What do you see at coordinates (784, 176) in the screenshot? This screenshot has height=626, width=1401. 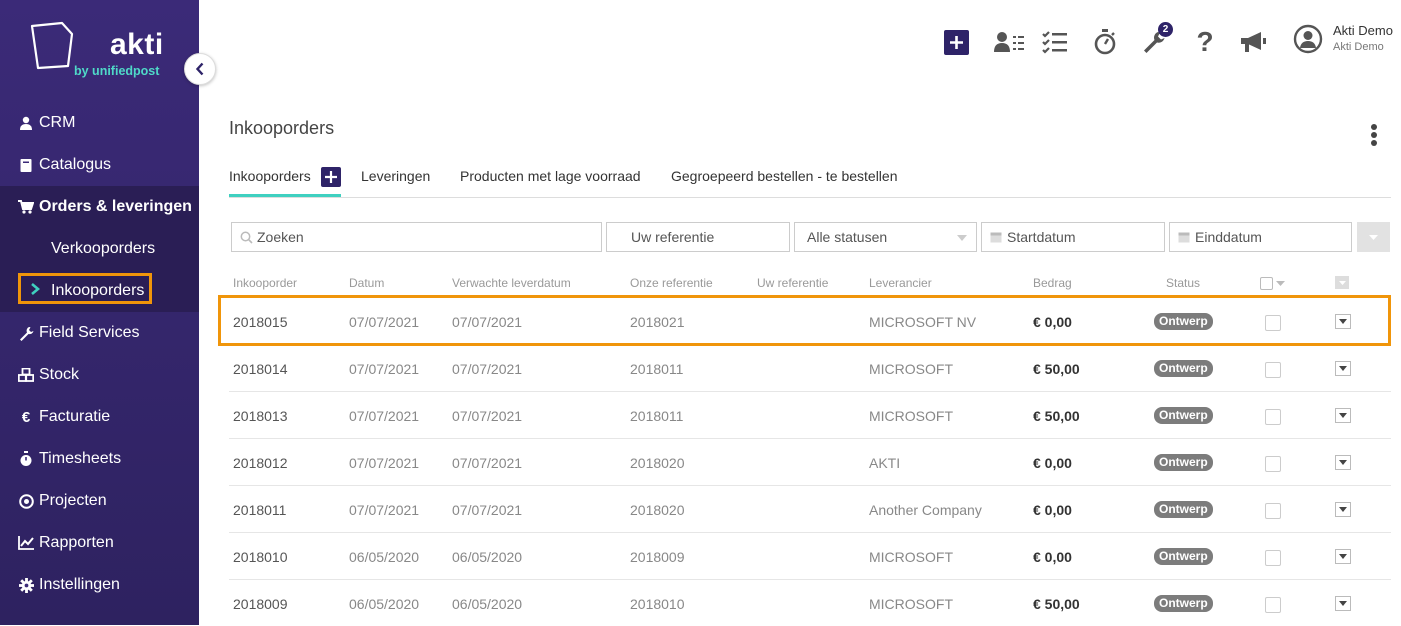 I see `tab-gegroepeerd-bestellen: Gegroepeerd bestellen - te bestellen` at bounding box center [784, 176].